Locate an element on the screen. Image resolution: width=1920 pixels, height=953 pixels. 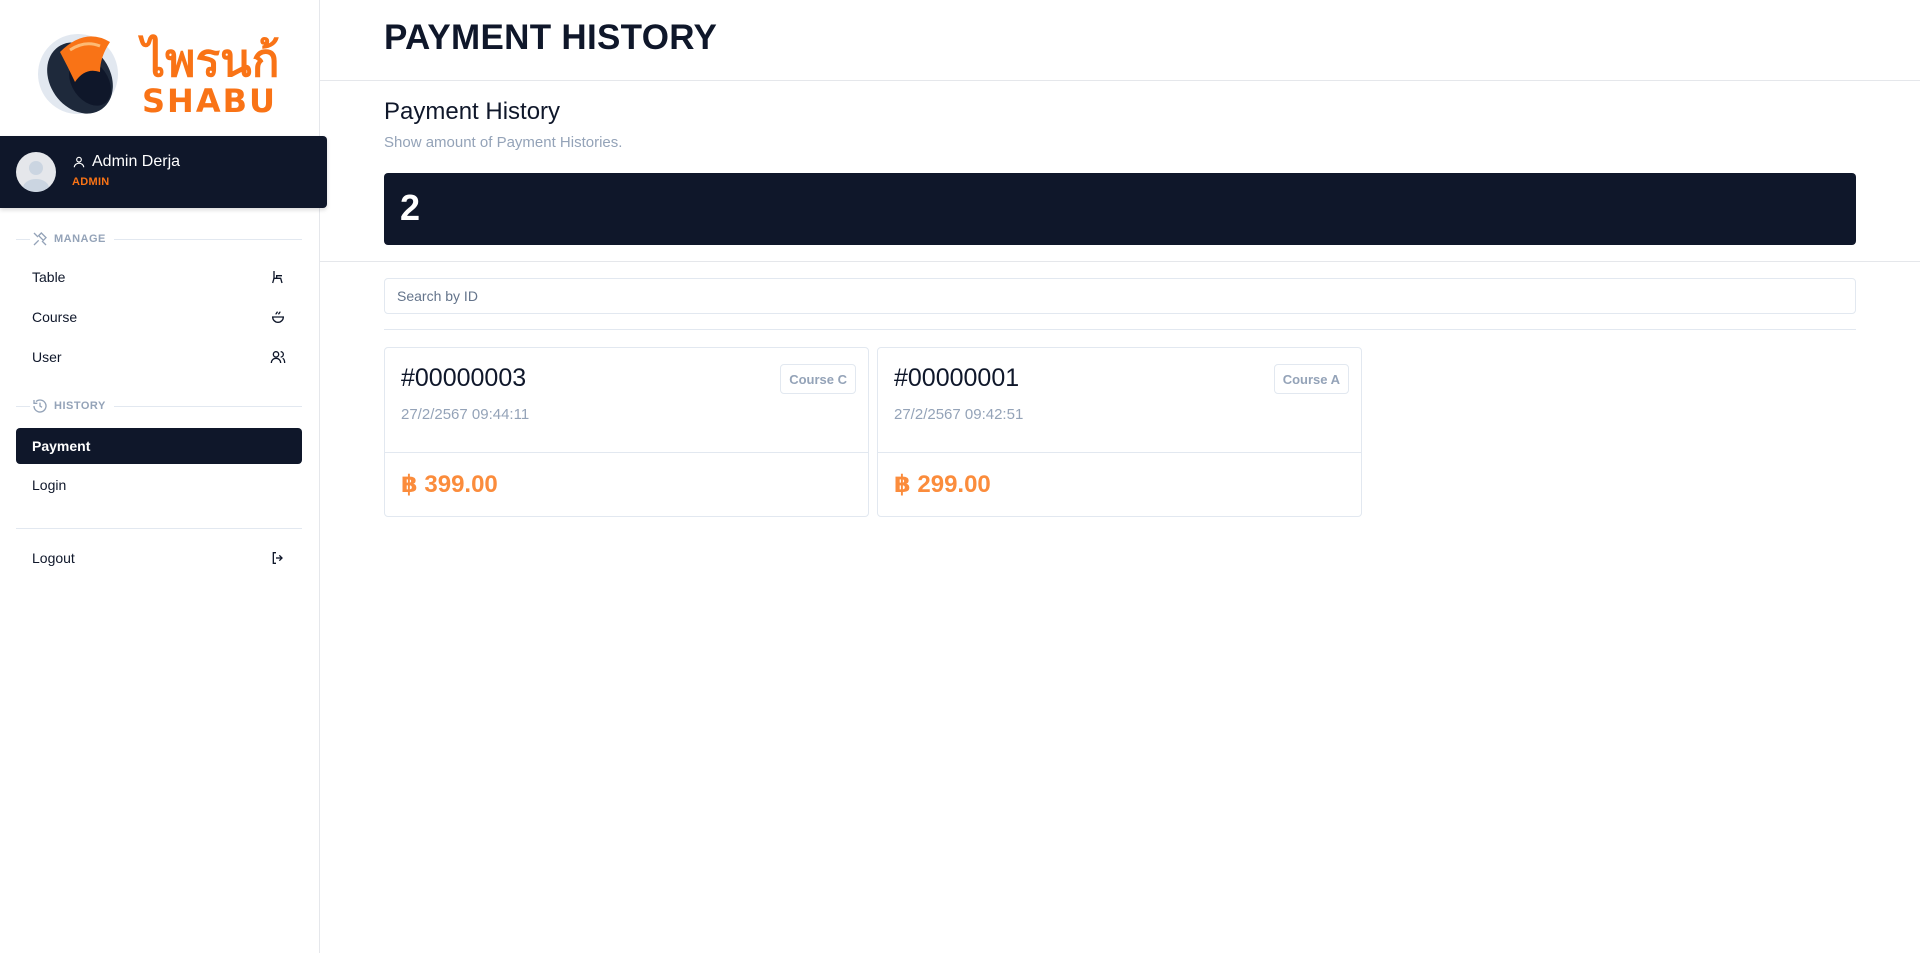
profile-card: Admin Derja ADMIN is located at coordinates (163, 172).